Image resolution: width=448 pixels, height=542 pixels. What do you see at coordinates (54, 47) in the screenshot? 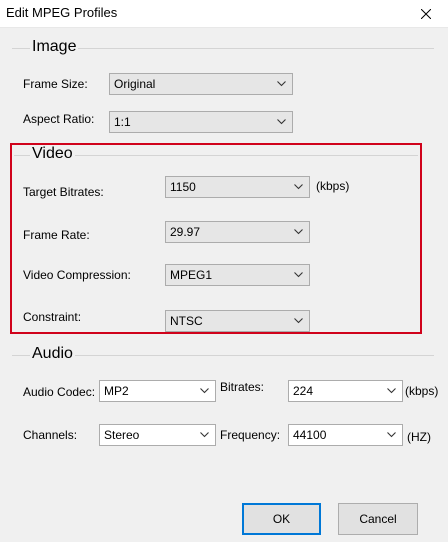
I see `image-group-label: Image` at bounding box center [54, 47].